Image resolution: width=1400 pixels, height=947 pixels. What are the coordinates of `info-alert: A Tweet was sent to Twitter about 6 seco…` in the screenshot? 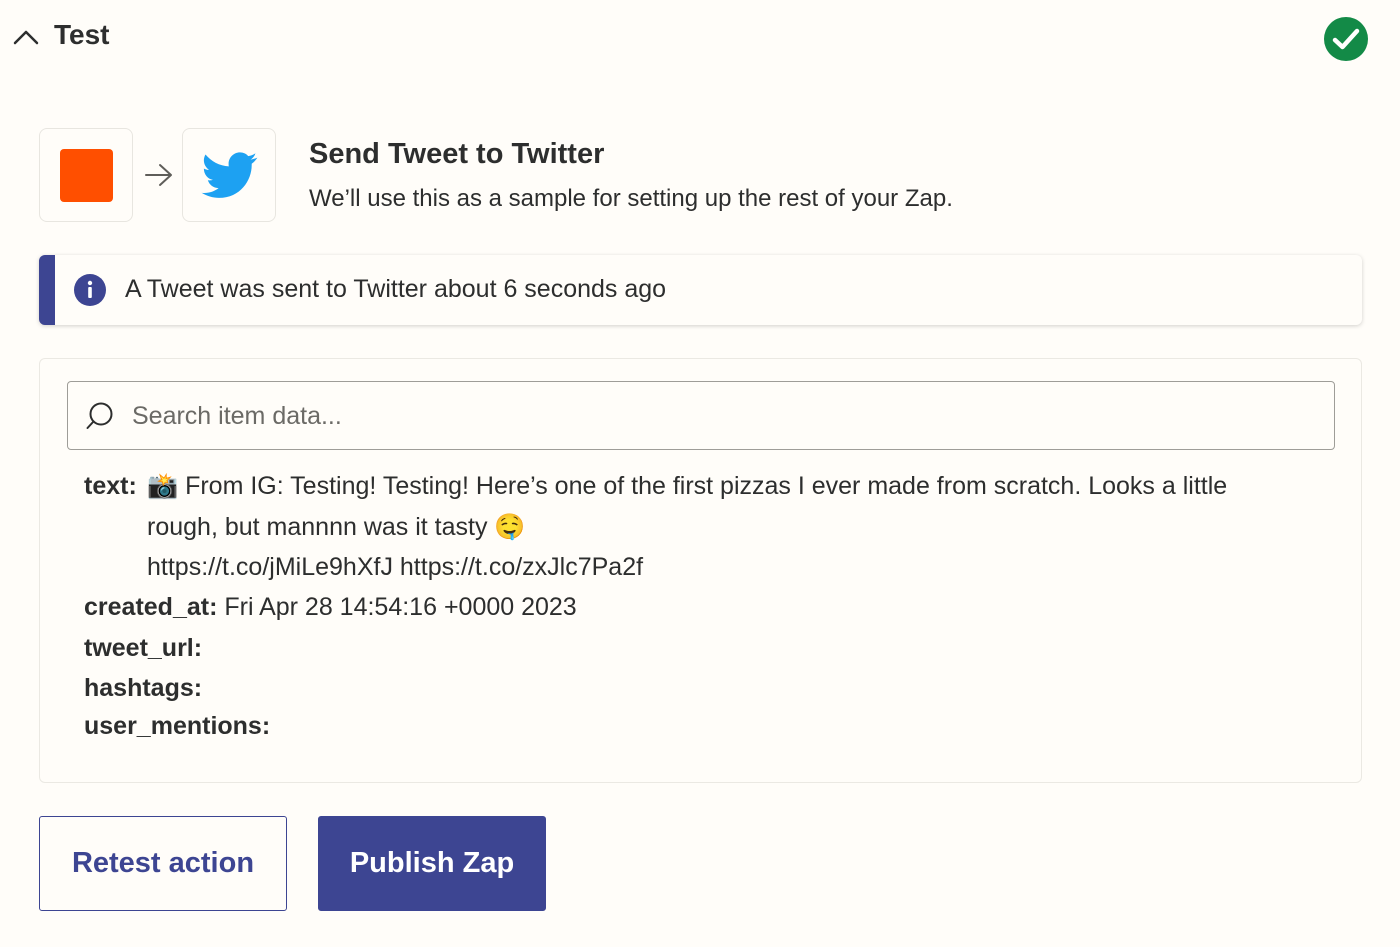 It's located at (700, 290).